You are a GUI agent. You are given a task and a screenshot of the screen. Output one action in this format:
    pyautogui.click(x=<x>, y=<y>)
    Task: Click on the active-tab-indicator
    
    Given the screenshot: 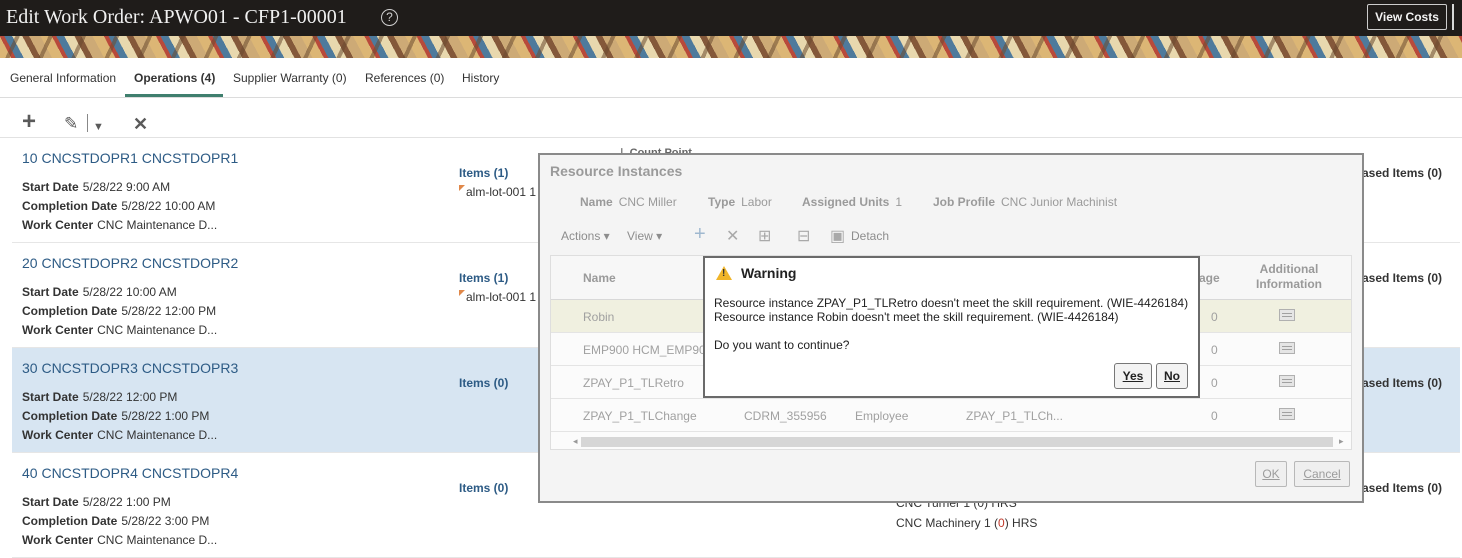 What is the action you would take?
    pyautogui.click(x=174, y=95)
    